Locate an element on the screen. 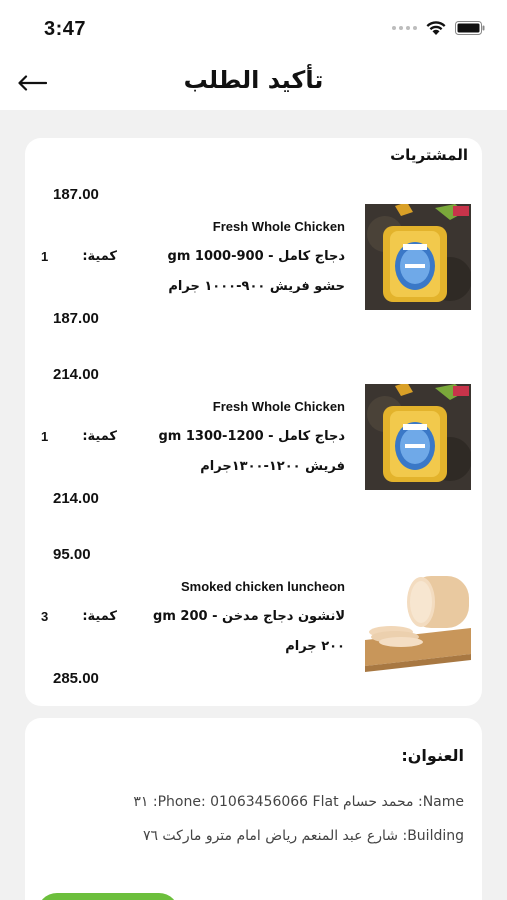  wifi-icon is located at coordinates (436, 28).